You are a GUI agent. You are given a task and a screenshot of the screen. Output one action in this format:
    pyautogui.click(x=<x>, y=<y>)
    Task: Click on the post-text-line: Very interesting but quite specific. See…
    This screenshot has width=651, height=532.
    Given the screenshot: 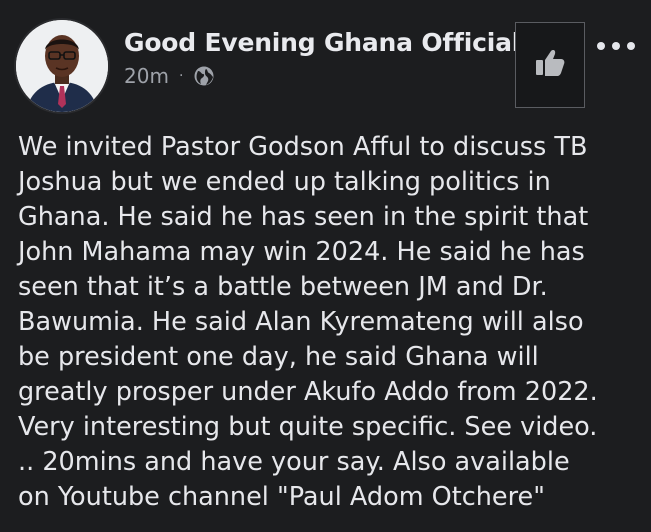 What is the action you would take?
    pyautogui.click(x=308, y=427)
    